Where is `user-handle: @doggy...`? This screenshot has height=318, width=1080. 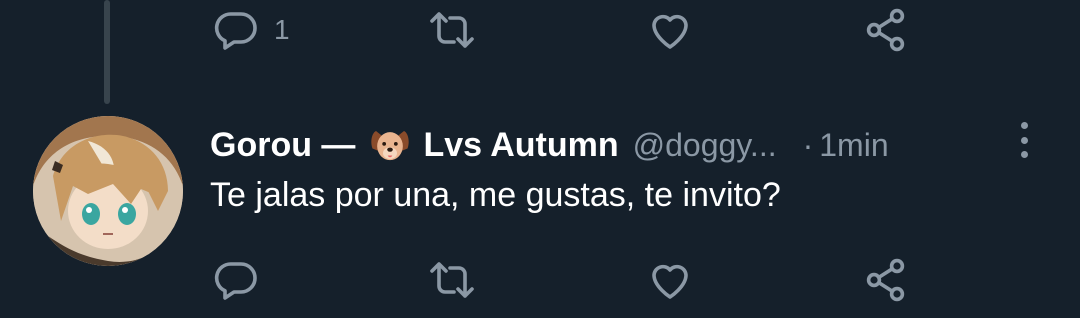 user-handle: @doggy... is located at coordinates (705, 145).